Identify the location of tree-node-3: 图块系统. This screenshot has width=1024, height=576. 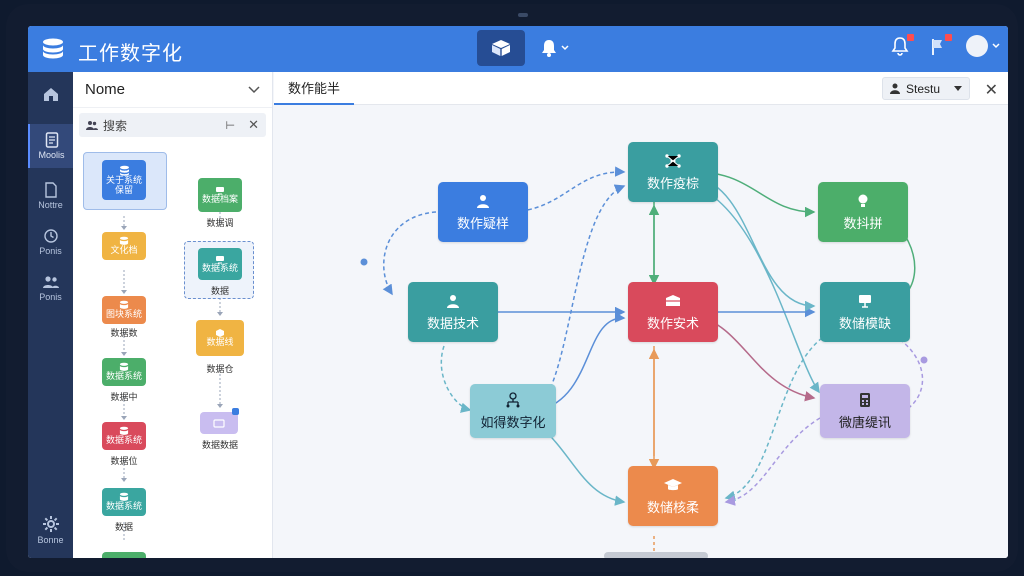
(124, 310).